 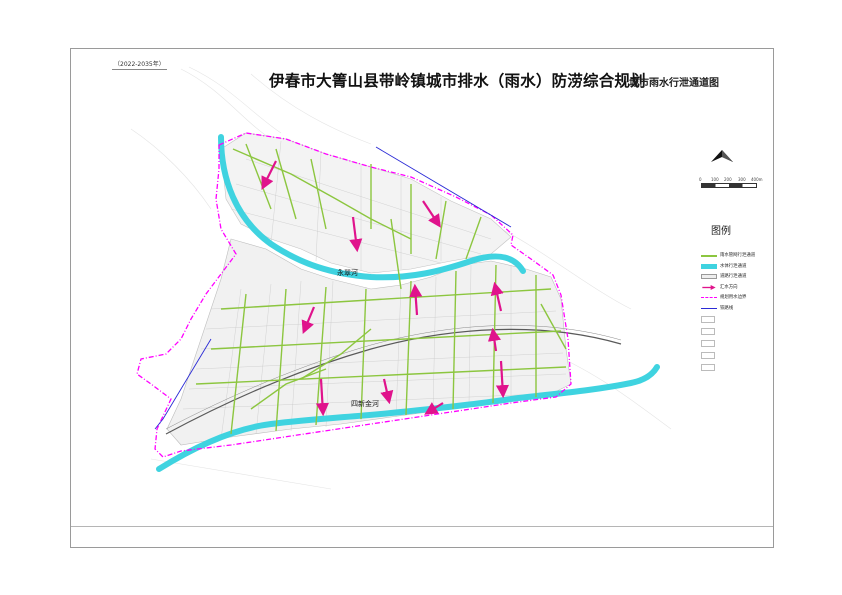 What do you see at coordinates (728, 179) in the screenshot?
I see `scale-tick-2: 200` at bounding box center [728, 179].